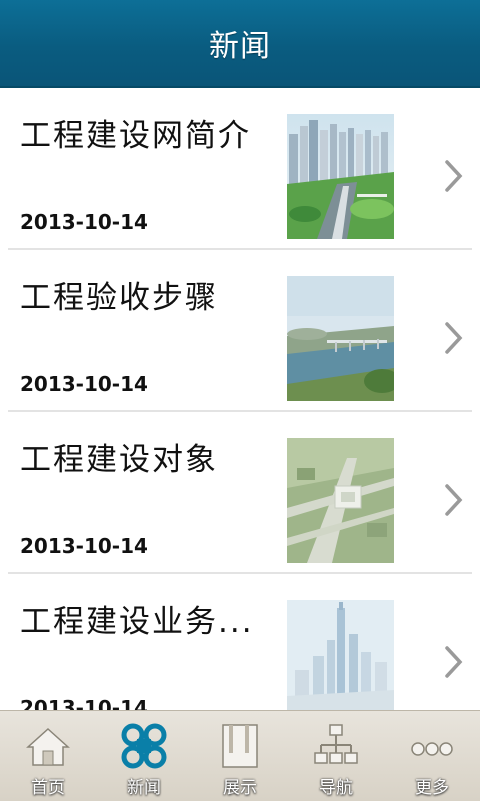  I want to click on tab-navigation: 导航, so click(336, 756).